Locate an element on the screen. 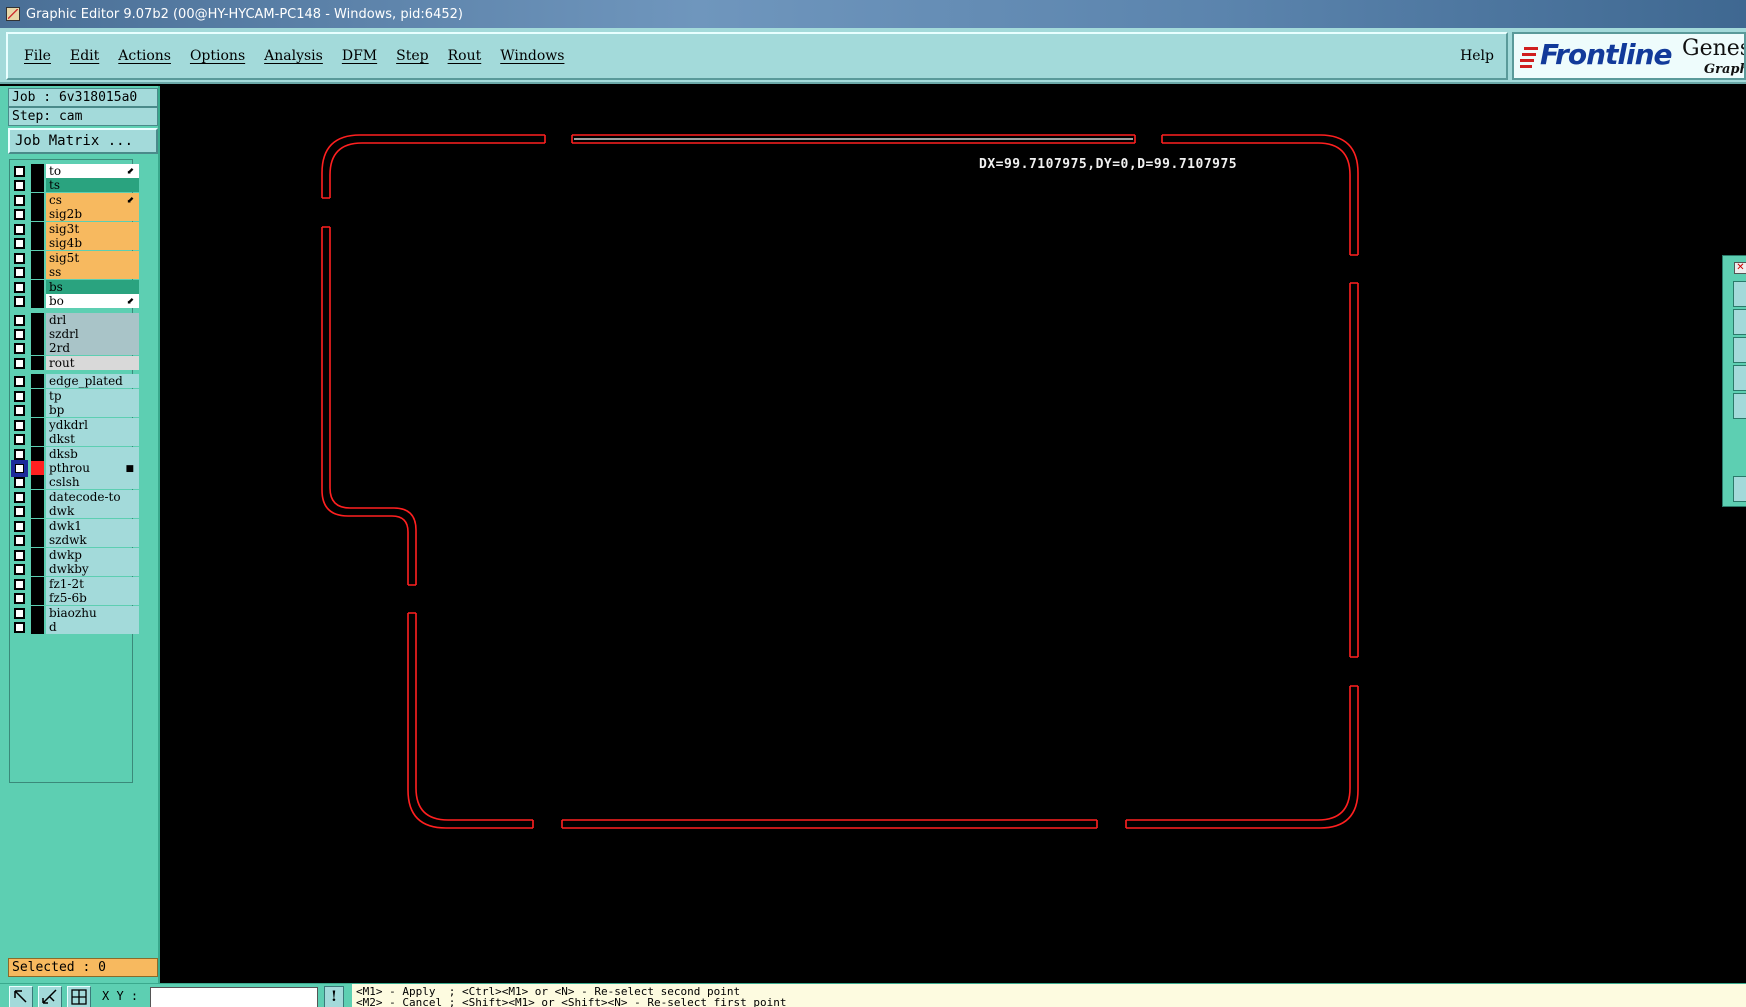  layer-name: biaozhu is located at coordinates (92, 612).